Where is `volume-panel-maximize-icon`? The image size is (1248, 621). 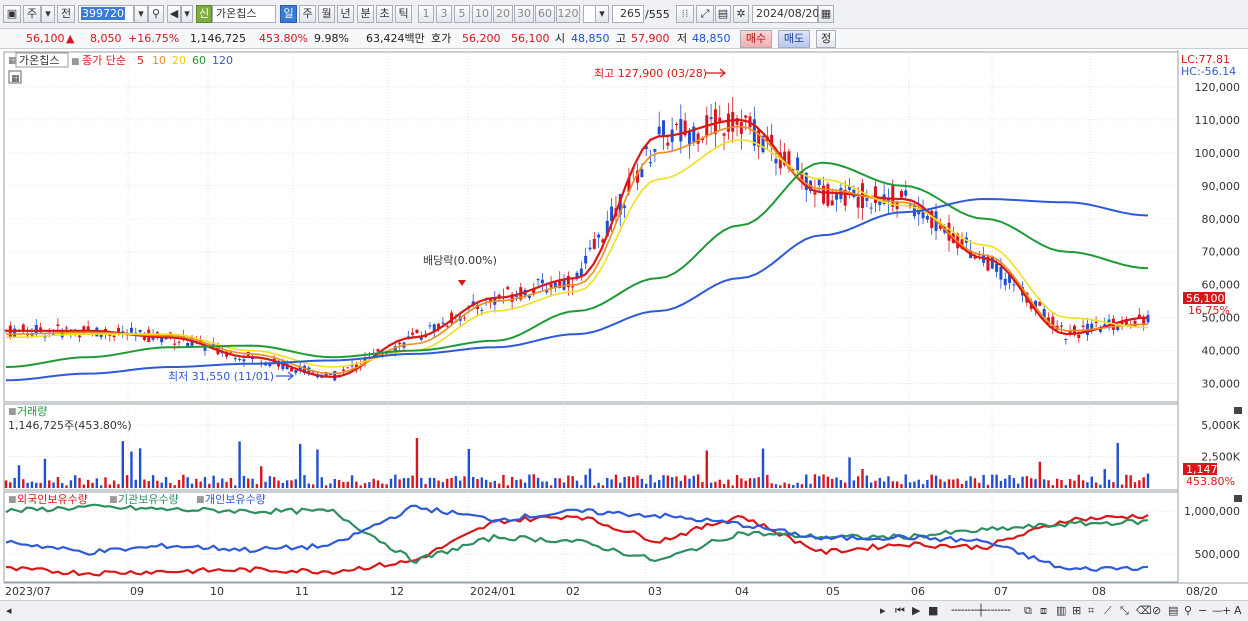 volume-panel-maximize-icon is located at coordinates (1238, 410).